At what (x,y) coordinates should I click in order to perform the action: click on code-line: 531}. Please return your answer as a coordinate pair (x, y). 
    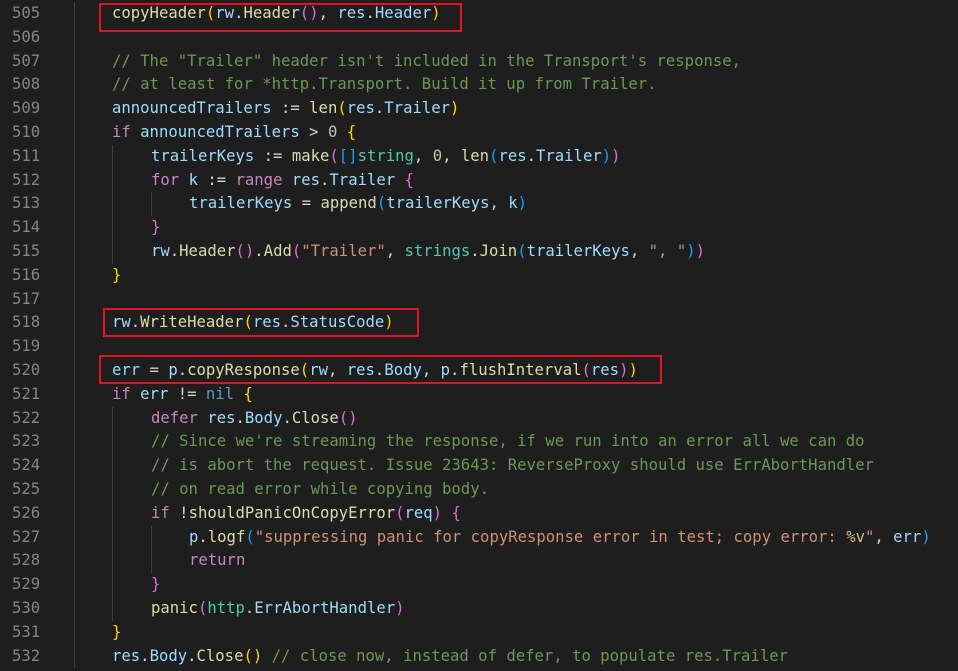
    Looking at the image, I should click on (479, 632).